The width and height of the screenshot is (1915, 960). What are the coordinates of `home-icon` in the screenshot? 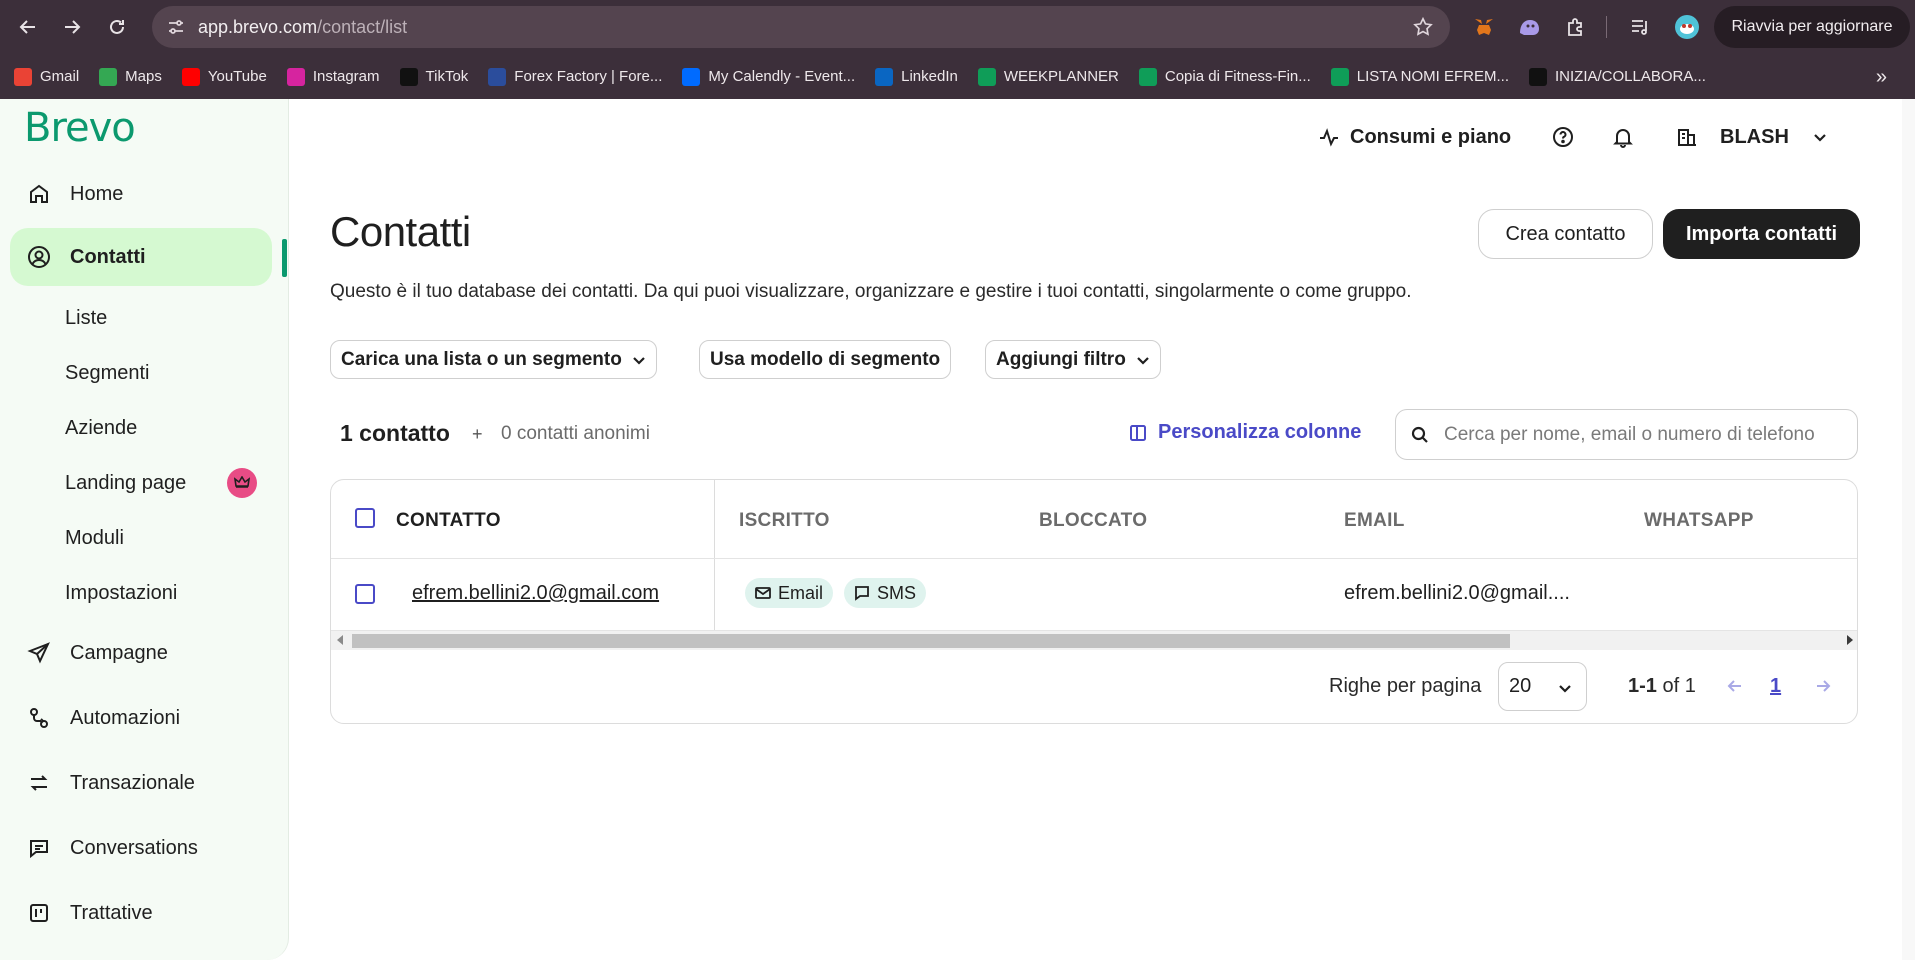 It's located at (39, 194).